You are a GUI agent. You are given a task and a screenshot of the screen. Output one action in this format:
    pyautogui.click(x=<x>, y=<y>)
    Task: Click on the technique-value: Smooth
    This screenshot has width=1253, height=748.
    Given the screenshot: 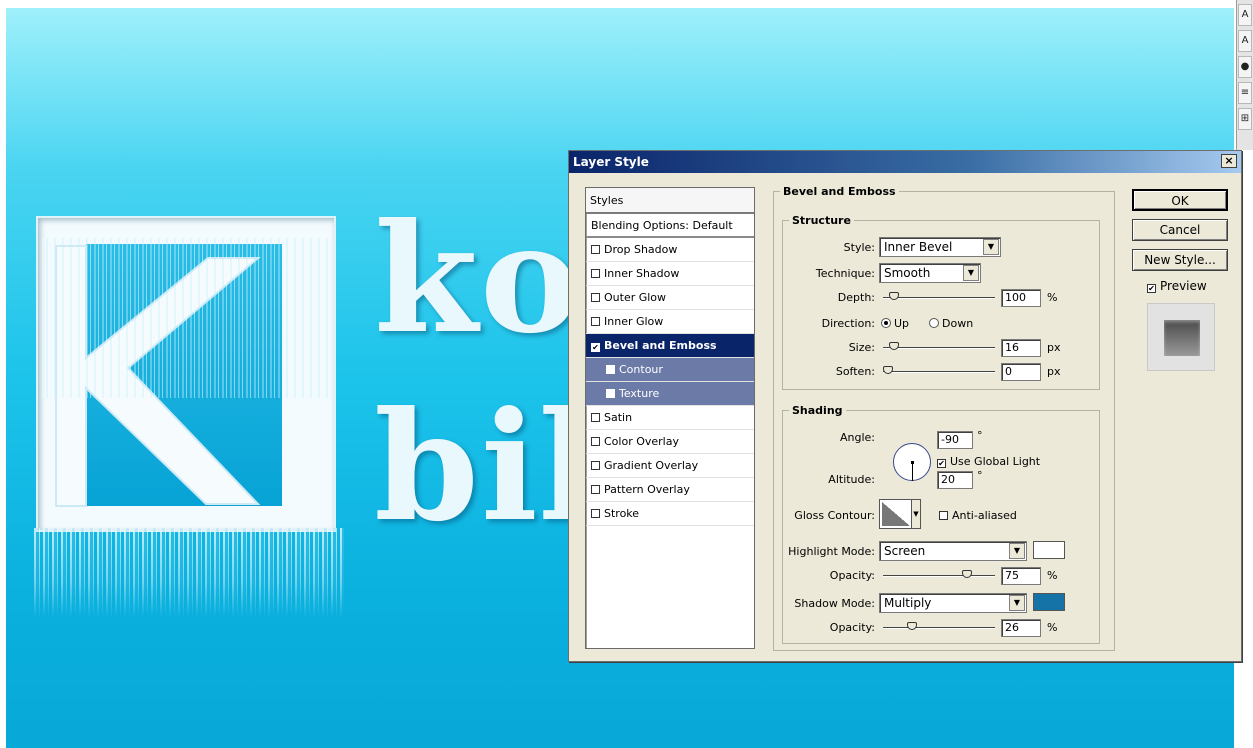 What is the action you would take?
    pyautogui.click(x=907, y=273)
    